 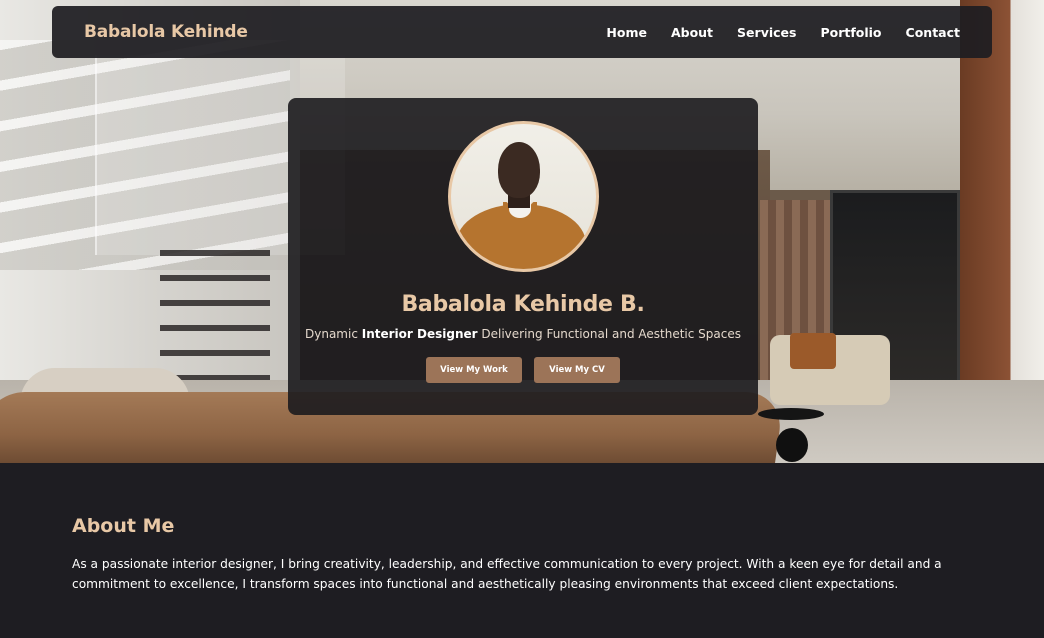 I want to click on avatar-head, so click(x=518, y=170).